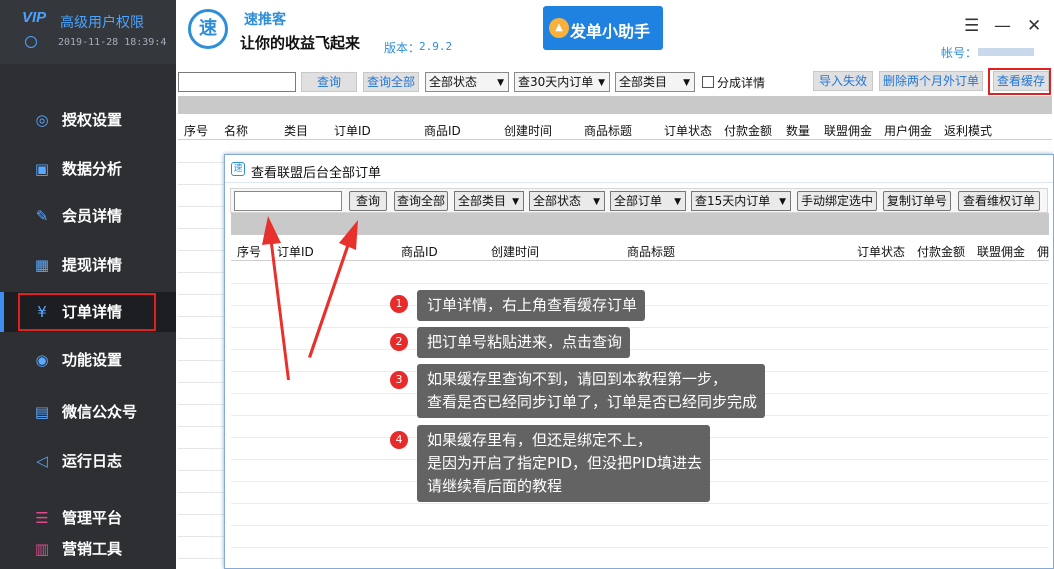 This screenshot has height=569, width=1054. Describe the element at coordinates (276, 298) in the screenshot. I see `arrow-to-input` at that location.